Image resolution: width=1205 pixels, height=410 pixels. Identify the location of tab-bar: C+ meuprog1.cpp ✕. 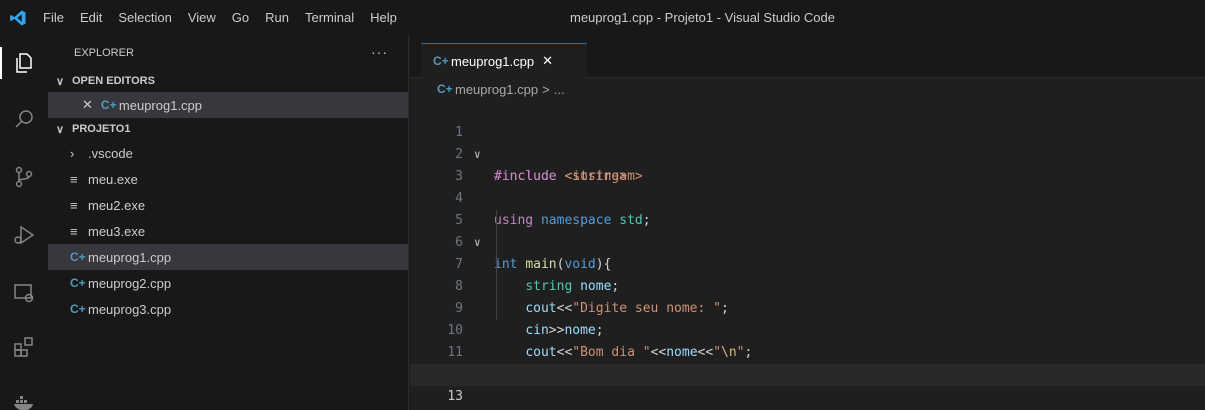
(807, 56).